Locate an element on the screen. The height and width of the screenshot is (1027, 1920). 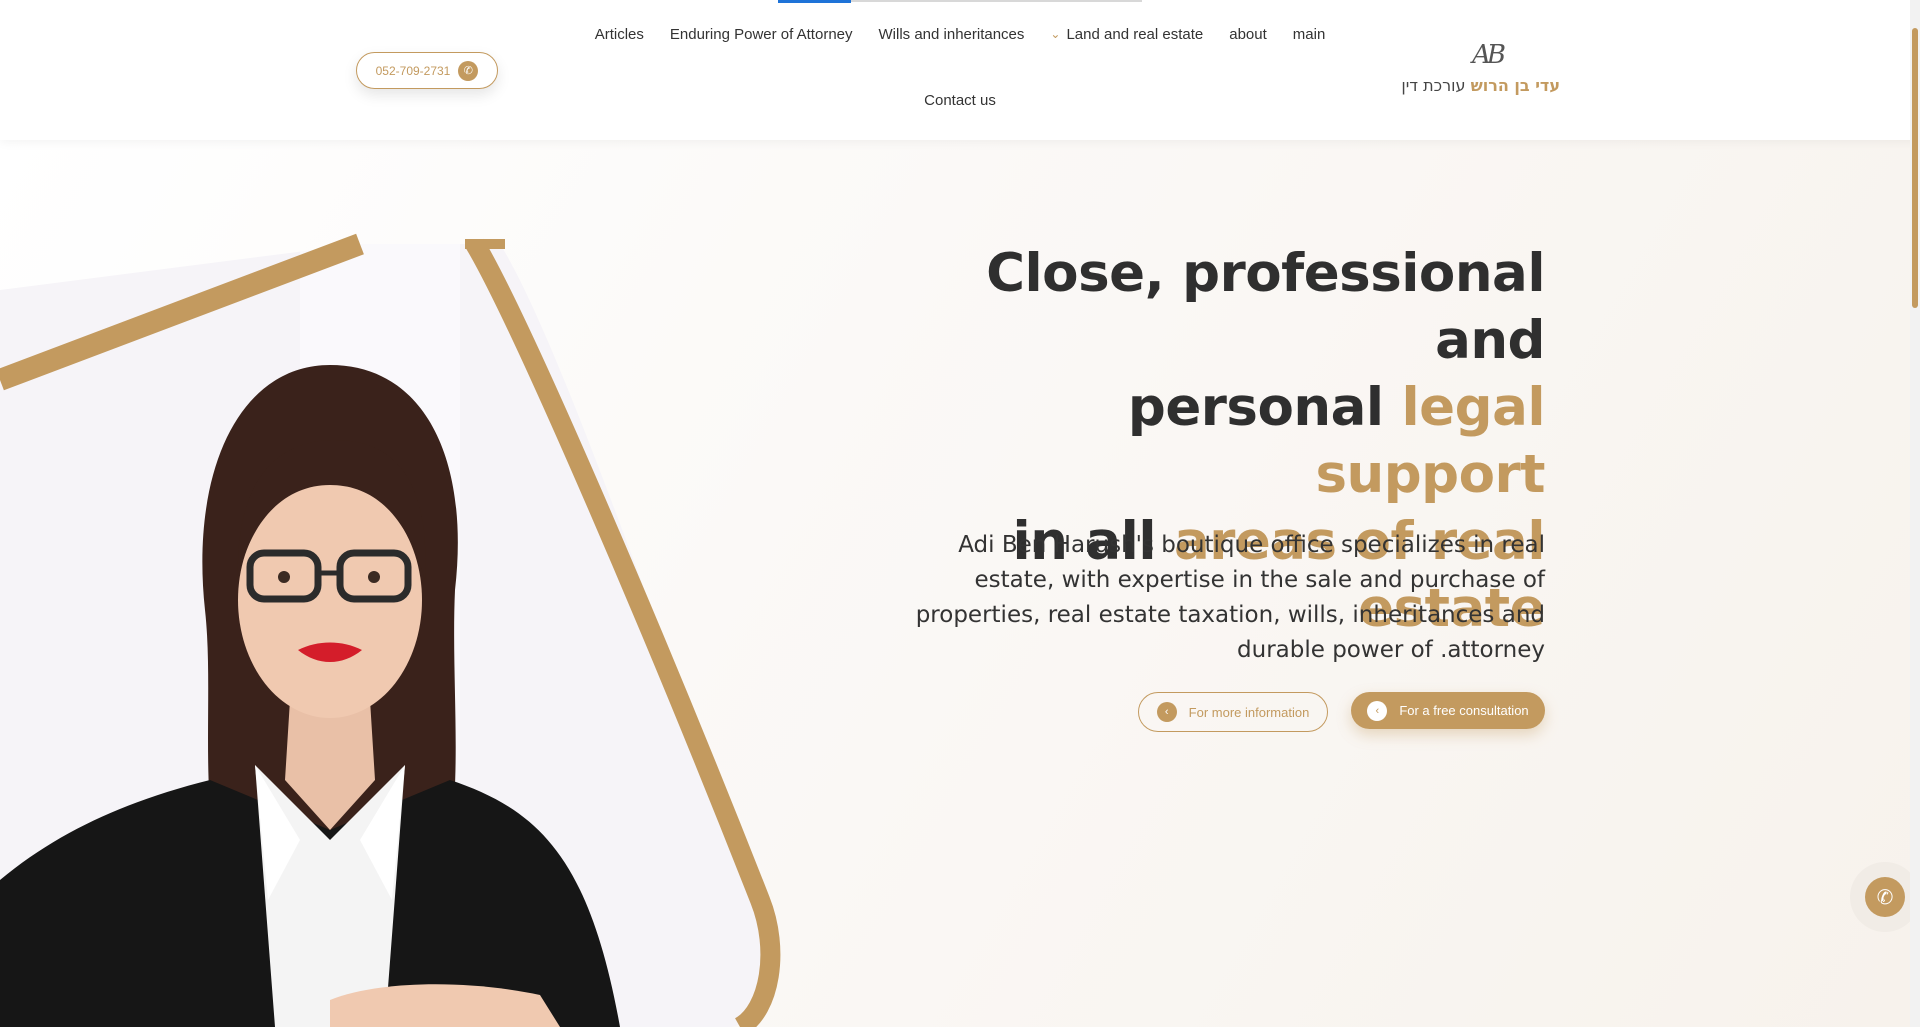
headline-line-2: personal is located at coordinates (1264, 407).